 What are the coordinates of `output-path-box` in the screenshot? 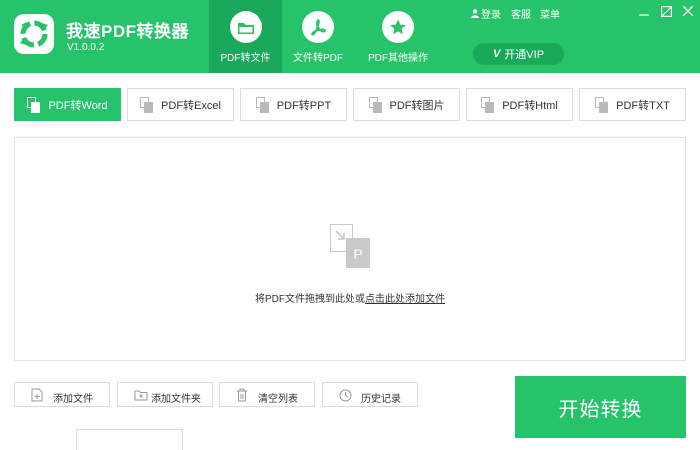 It's located at (129, 439).